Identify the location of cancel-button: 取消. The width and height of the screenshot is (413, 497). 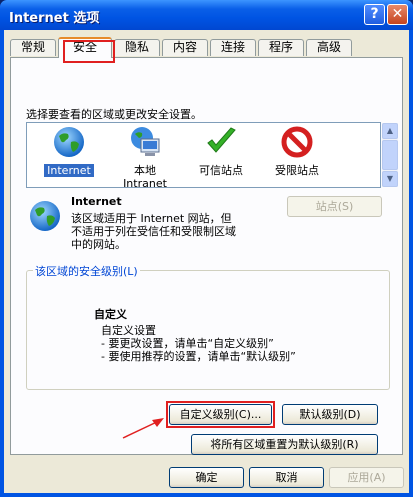
(286, 477).